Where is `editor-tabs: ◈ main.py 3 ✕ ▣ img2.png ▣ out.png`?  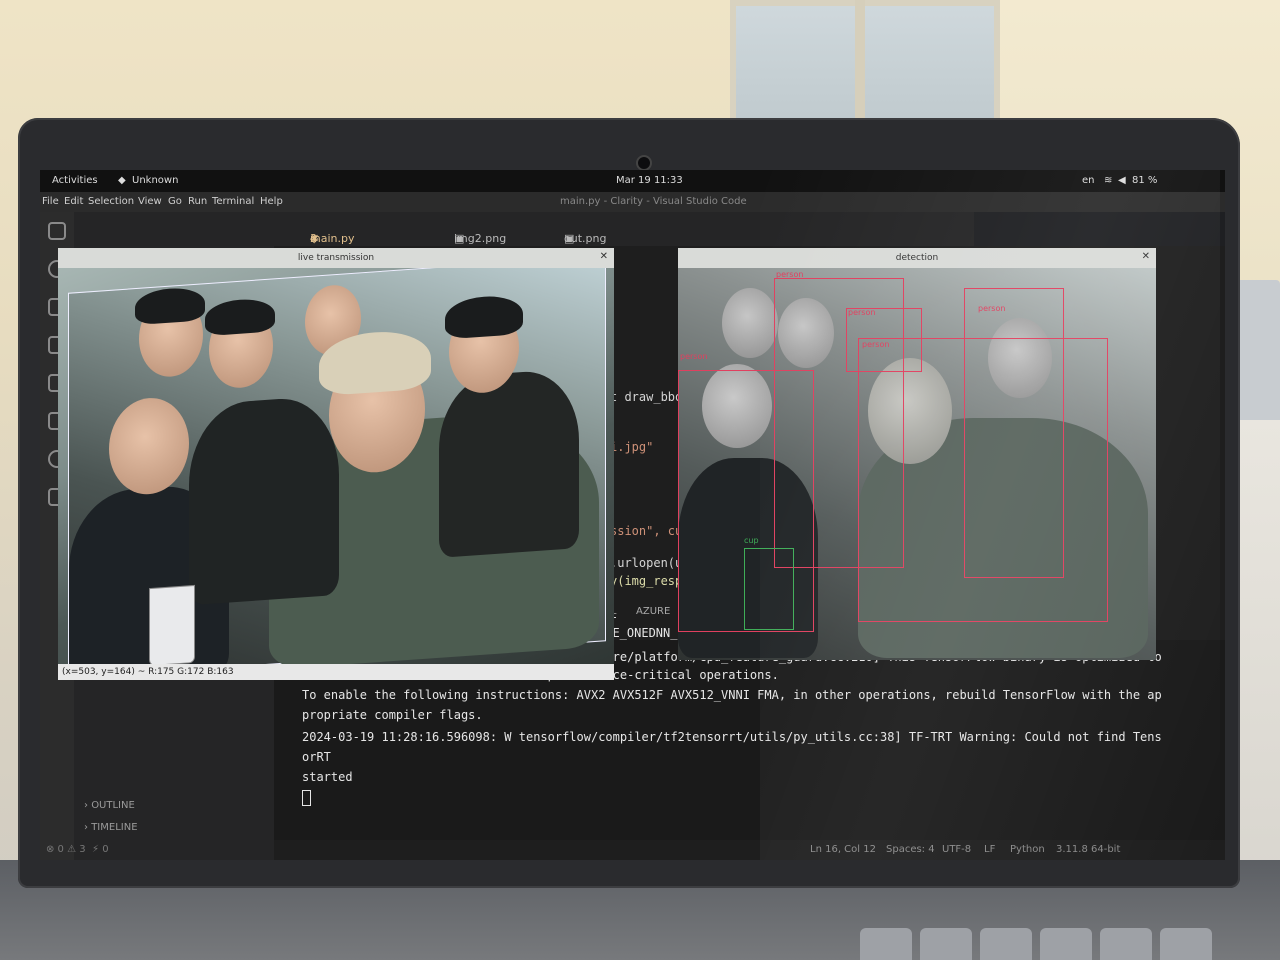 editor-tabs: ◈ main.py 3 ✕ ▣ img2.png ▣ out.png is located at coordinates (624, 229).